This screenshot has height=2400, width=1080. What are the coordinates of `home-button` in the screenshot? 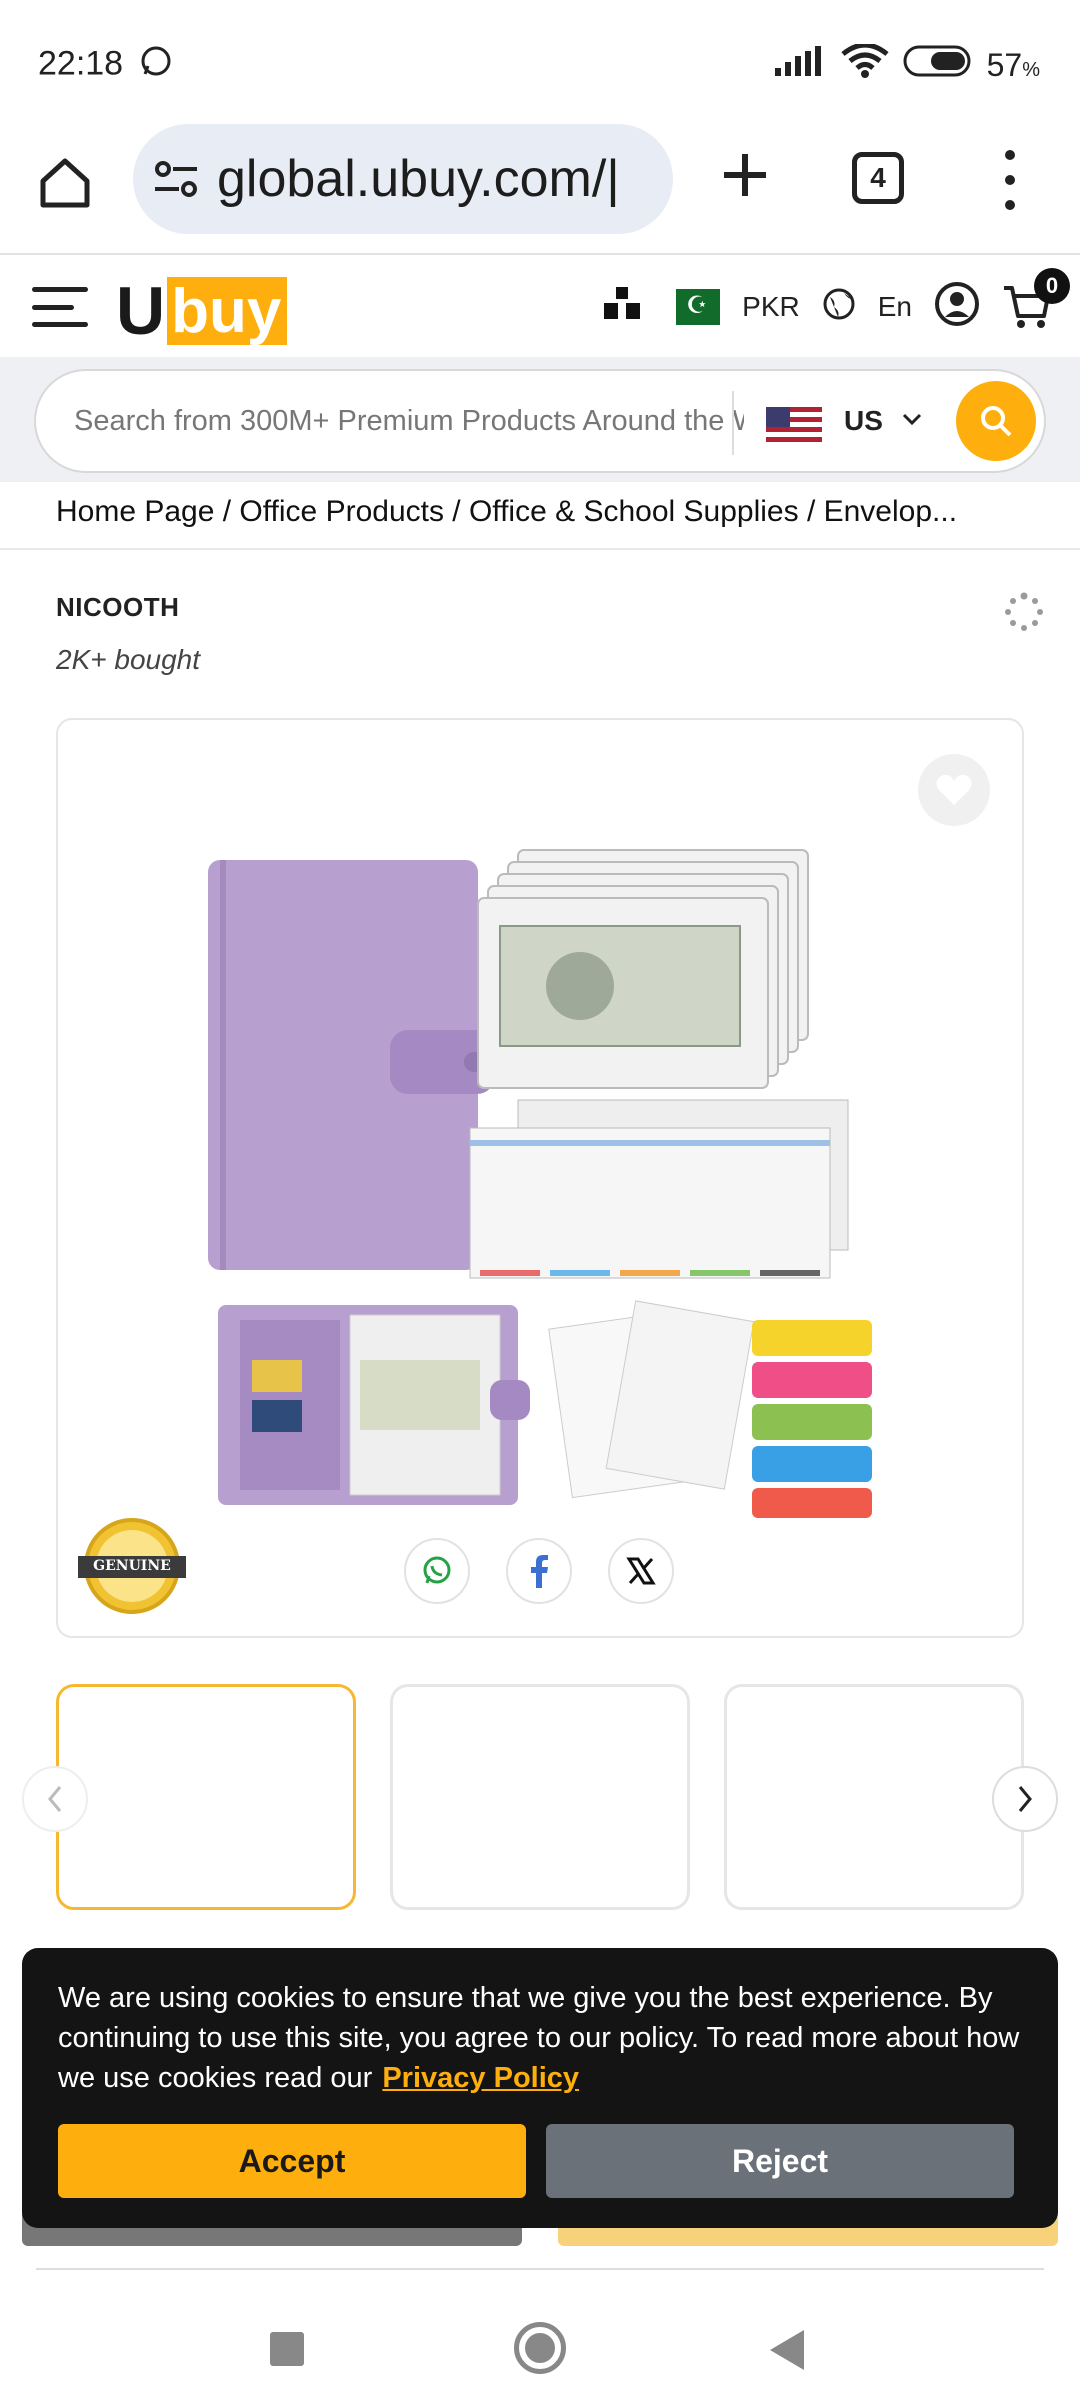 It's located at (65, 183).